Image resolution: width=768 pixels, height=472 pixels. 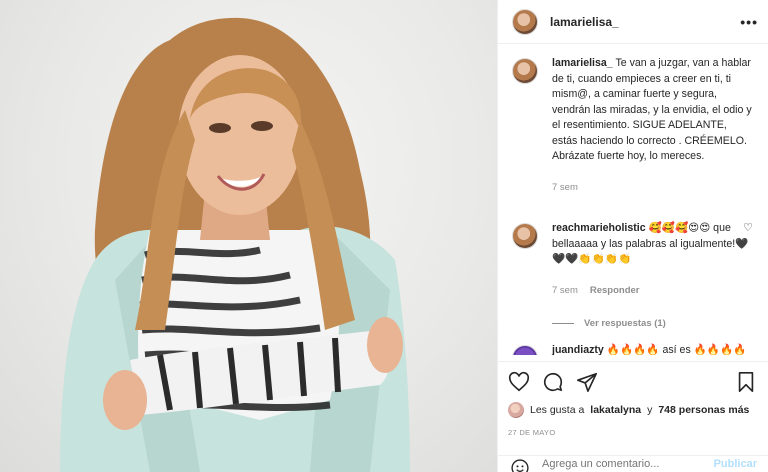 What do you see at coordinates (735, 464) in the screenshot?
I see `publish-button: Publicar` at bounding box center [735, 464].